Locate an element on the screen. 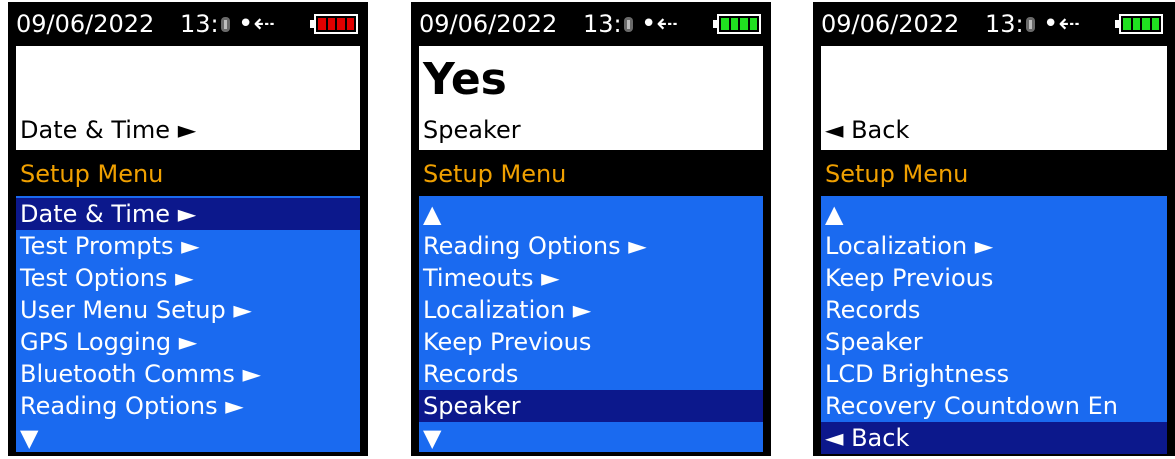  menu-item-label: Bluetooth Comms ► is located at coordinates (140, 374).